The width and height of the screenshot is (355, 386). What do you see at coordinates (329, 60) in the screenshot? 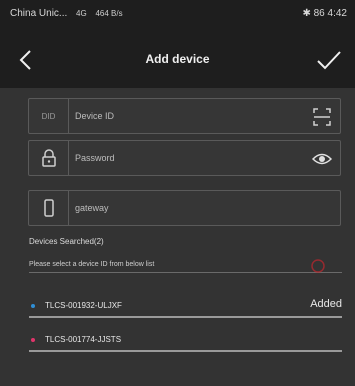
I see `checkmark-icon` at bounding box center [329, 60].